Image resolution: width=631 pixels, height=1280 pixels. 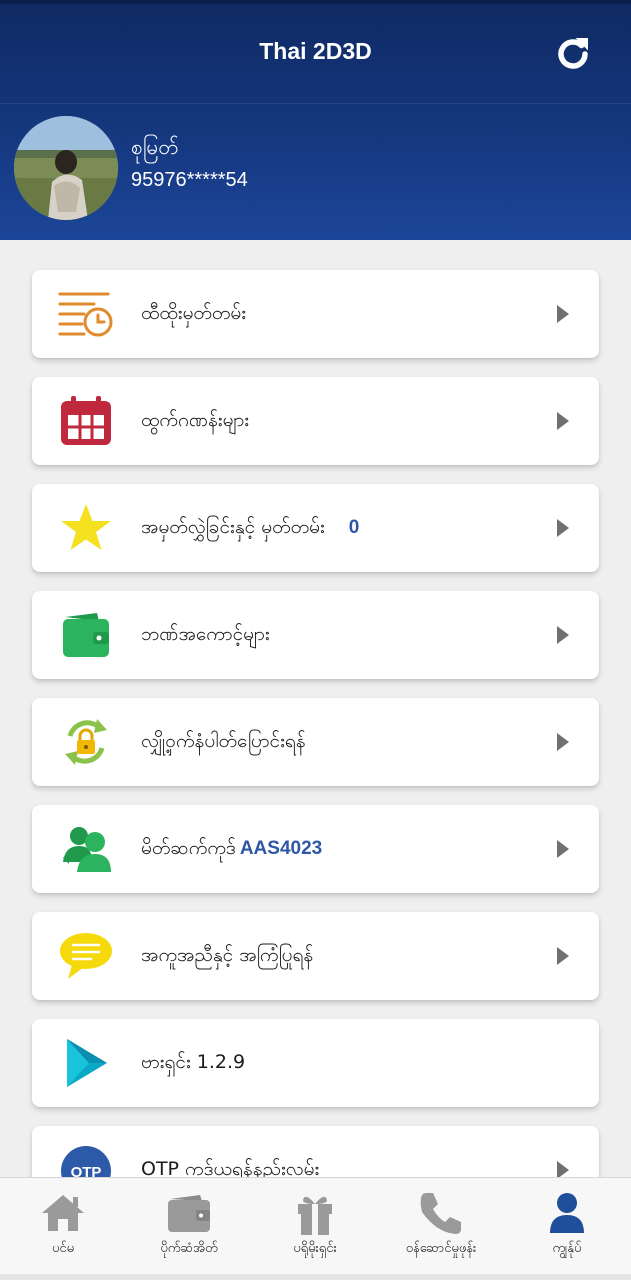 I want to click on nav-label: ဝန်ဆောင်မှုဖုန်း, so click(x=441, y=1248).